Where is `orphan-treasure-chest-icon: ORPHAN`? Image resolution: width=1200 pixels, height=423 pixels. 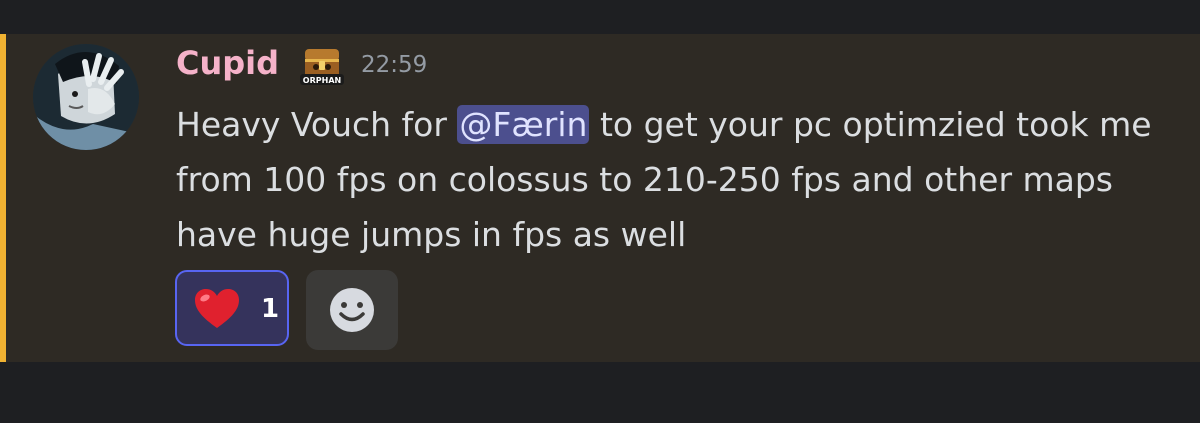
orphan-treasure-chest-icon: ORPHAN is located at coordinates (322, 66).